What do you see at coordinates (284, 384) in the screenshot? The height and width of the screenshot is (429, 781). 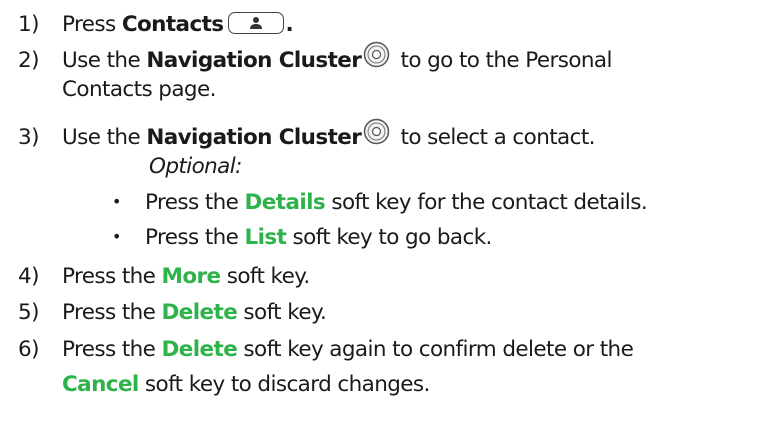 I see `text: soft key to discard changes.` at bounding box center [284, 384].